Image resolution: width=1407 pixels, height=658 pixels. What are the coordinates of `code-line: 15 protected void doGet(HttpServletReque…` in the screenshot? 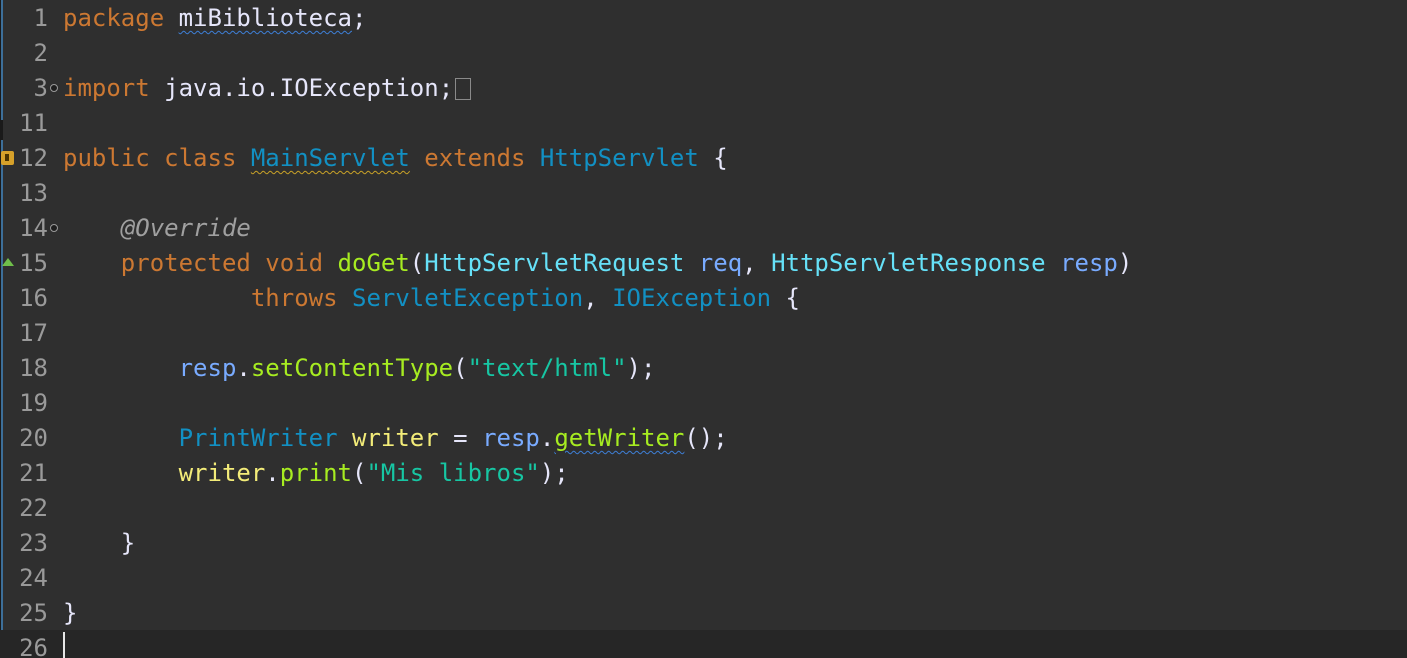 It's located at (703, 263).